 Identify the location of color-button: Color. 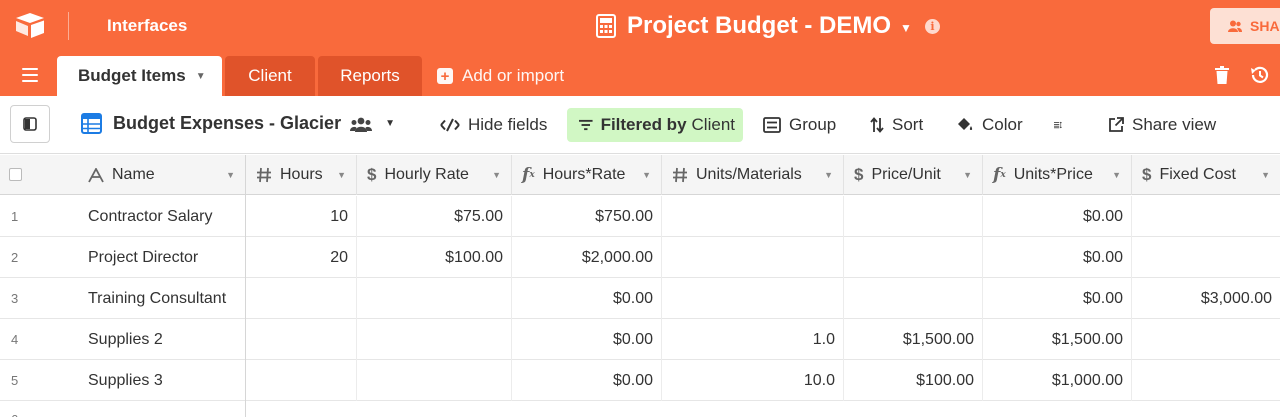
(989, 125).